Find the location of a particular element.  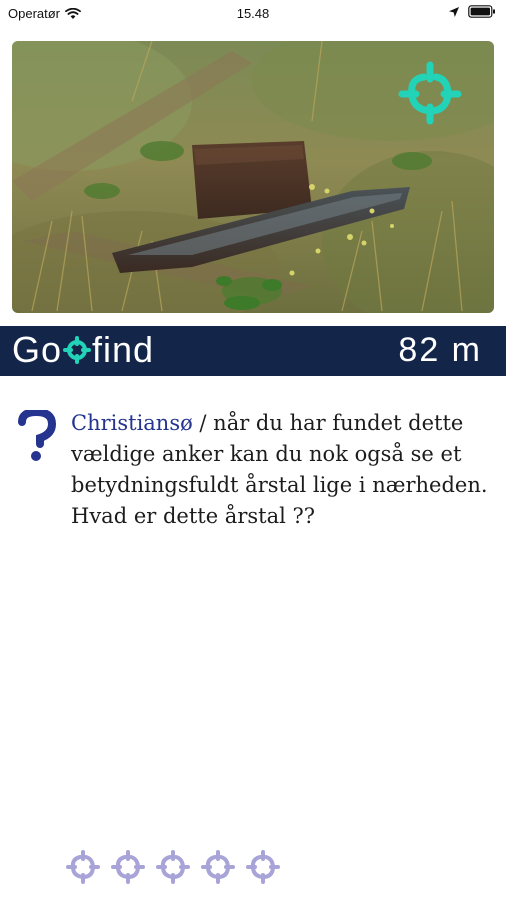

location-arrow-icon is located at coordinates (454, 11).